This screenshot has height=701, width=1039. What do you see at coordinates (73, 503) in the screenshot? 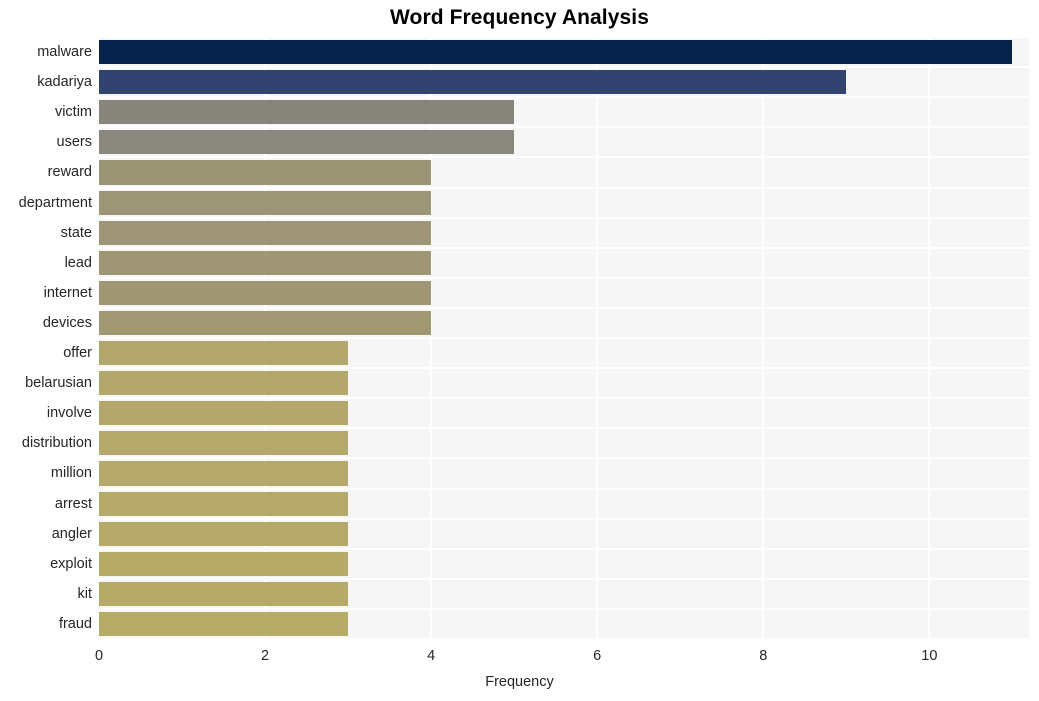
I see `y-axis-tick-label: arrest` at bounding box center [73, 503].